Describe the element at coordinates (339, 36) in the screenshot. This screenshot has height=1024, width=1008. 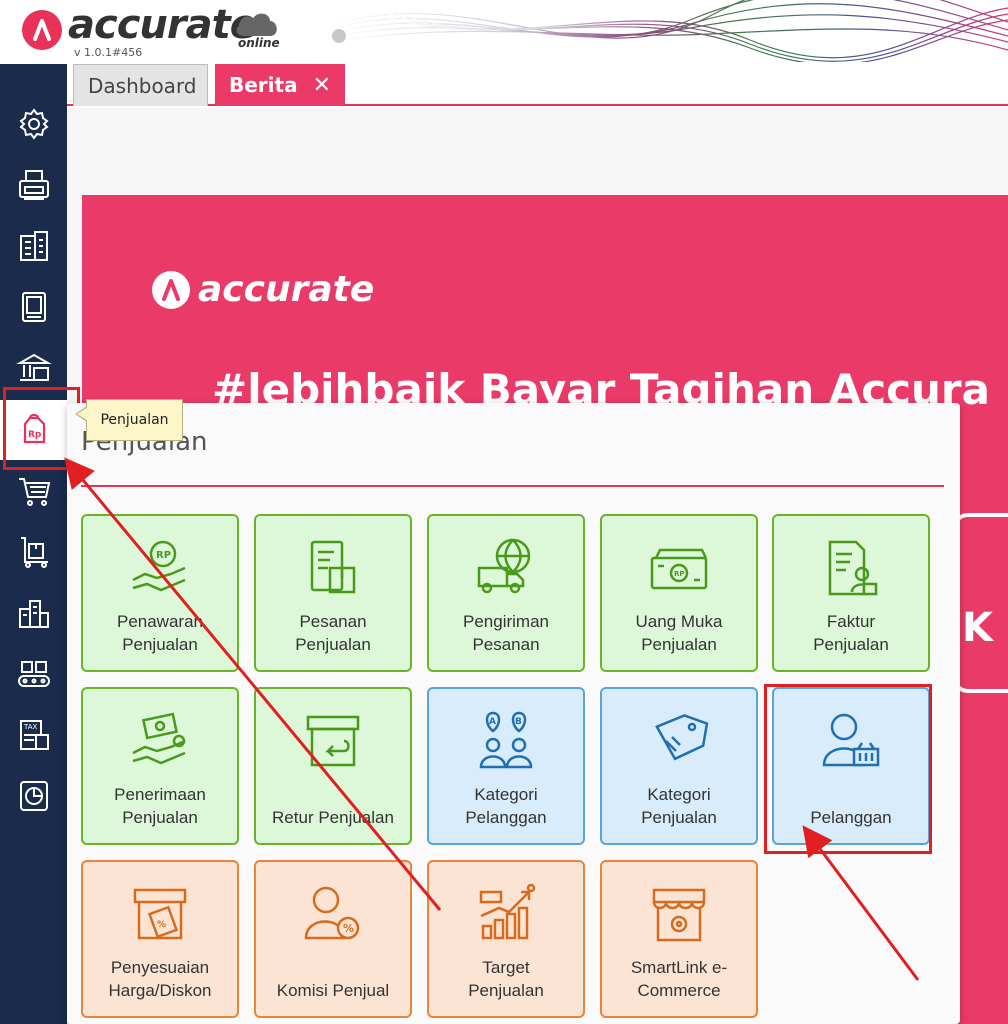
I see `connection-status-dot` at that location.